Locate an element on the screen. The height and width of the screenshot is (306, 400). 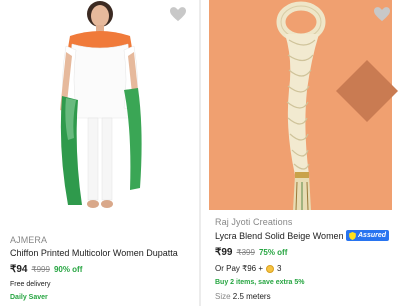
brand-name: AJMERA is located at coordinates (29, 240).